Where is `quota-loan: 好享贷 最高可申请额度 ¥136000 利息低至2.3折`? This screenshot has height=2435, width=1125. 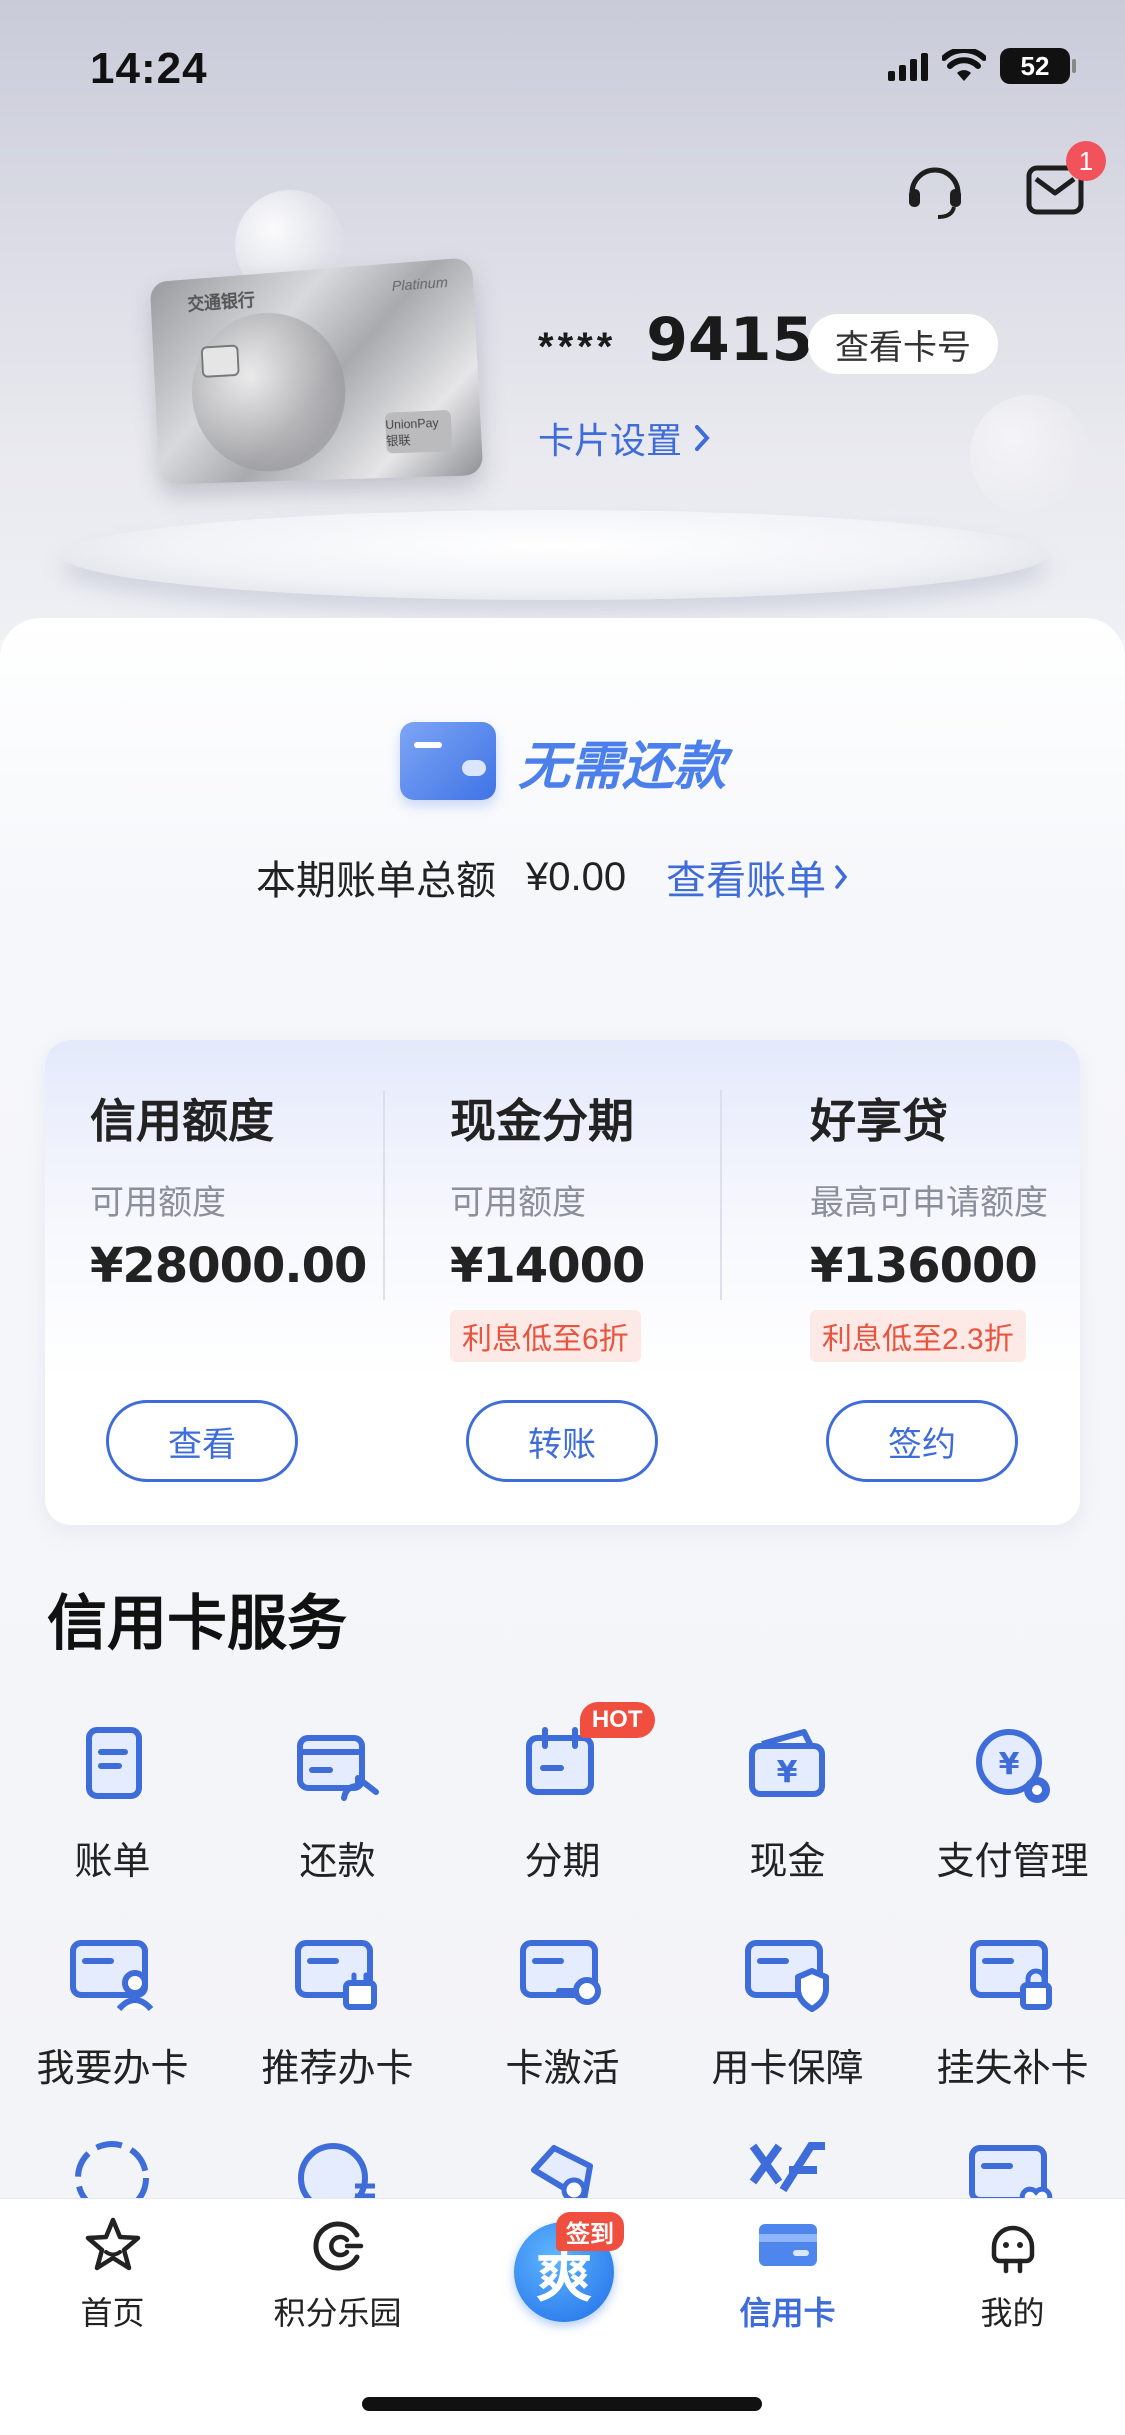 quota-loan: 好享贷 最高可申请额度 ¥136000 利息低至2.3折 is located at coordinates (967, 1223).